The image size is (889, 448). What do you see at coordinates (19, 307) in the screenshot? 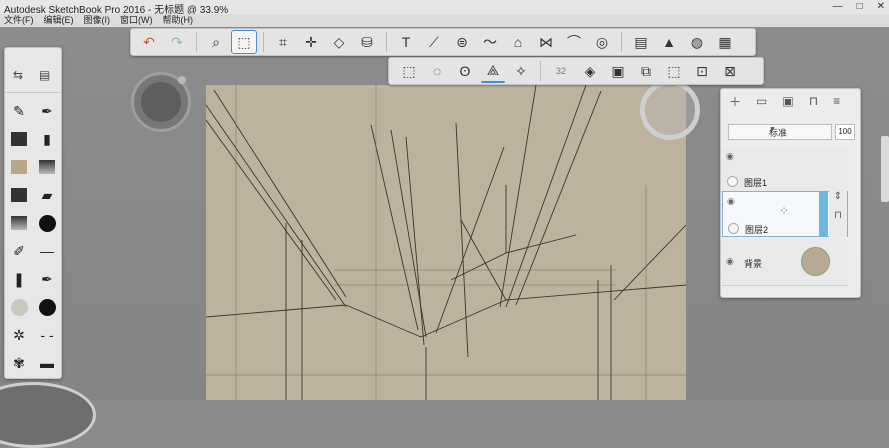
I see `soft-blob-brush-icon` at bounding box center [19, 307].